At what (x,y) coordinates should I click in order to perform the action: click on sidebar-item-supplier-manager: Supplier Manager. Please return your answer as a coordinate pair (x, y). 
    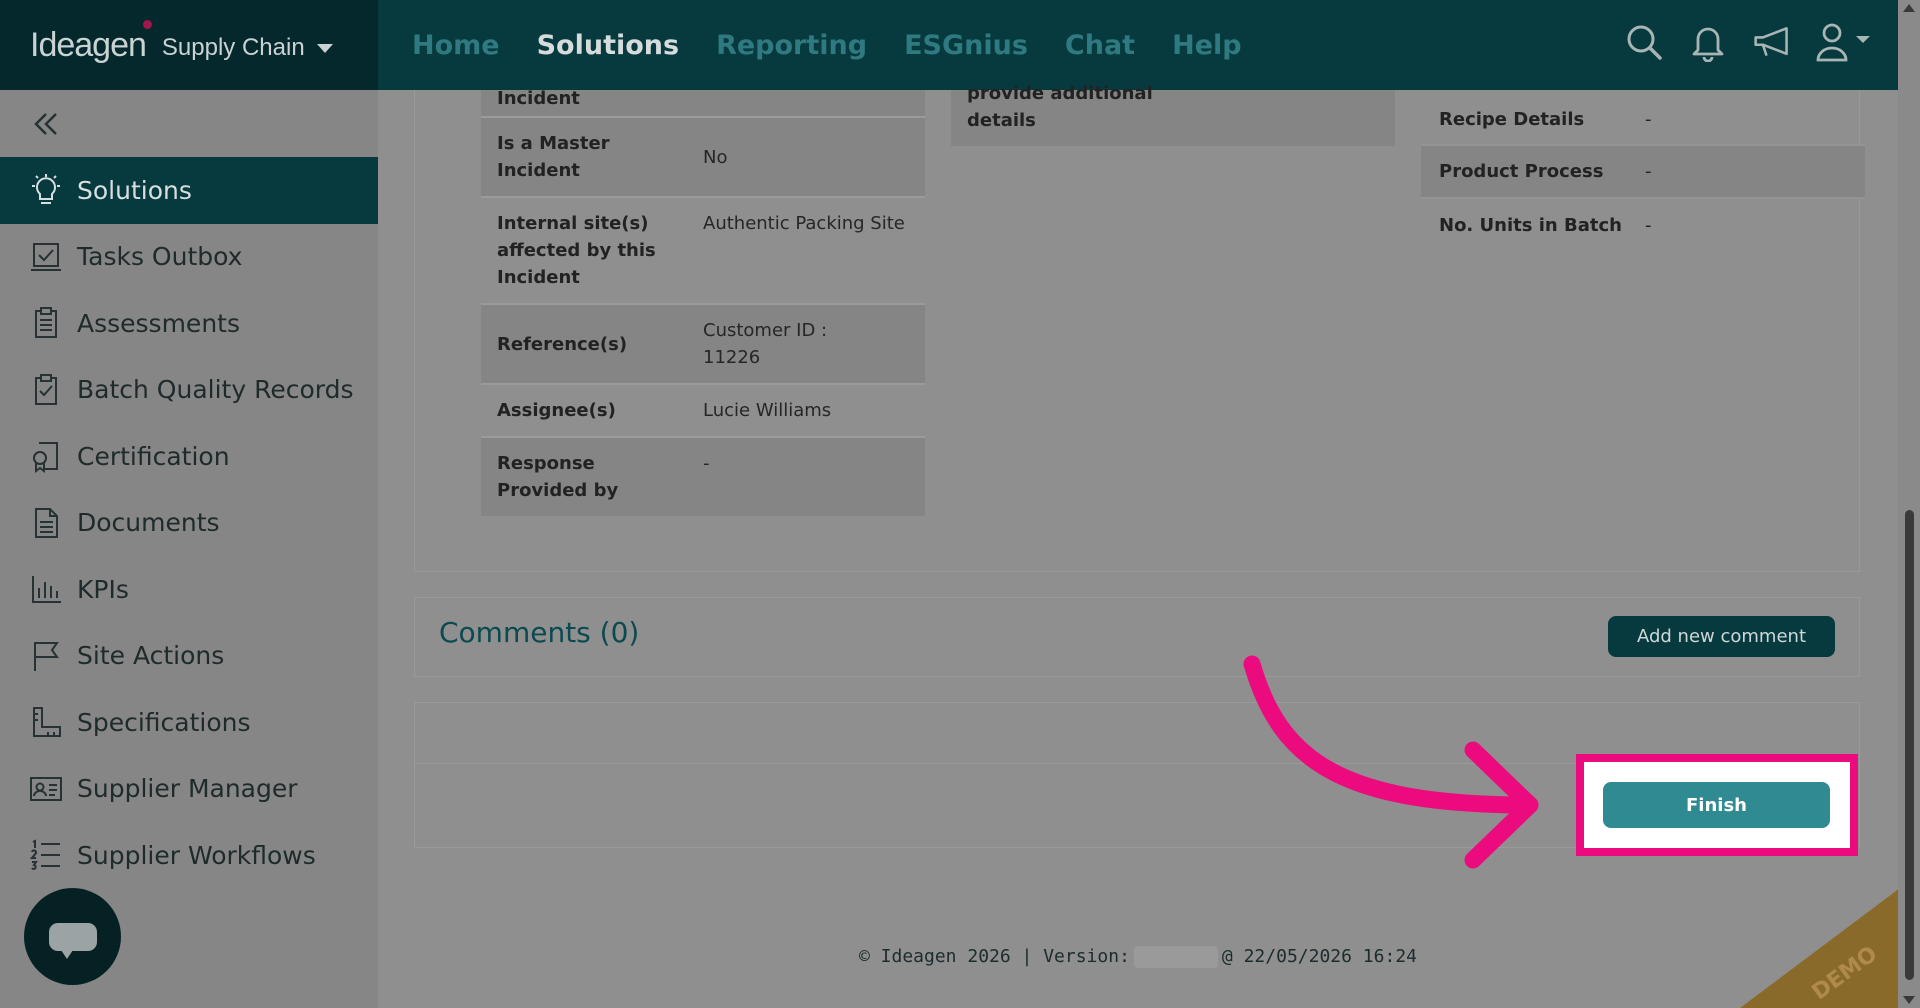
    Looking at the image, I should click on (189, 789).